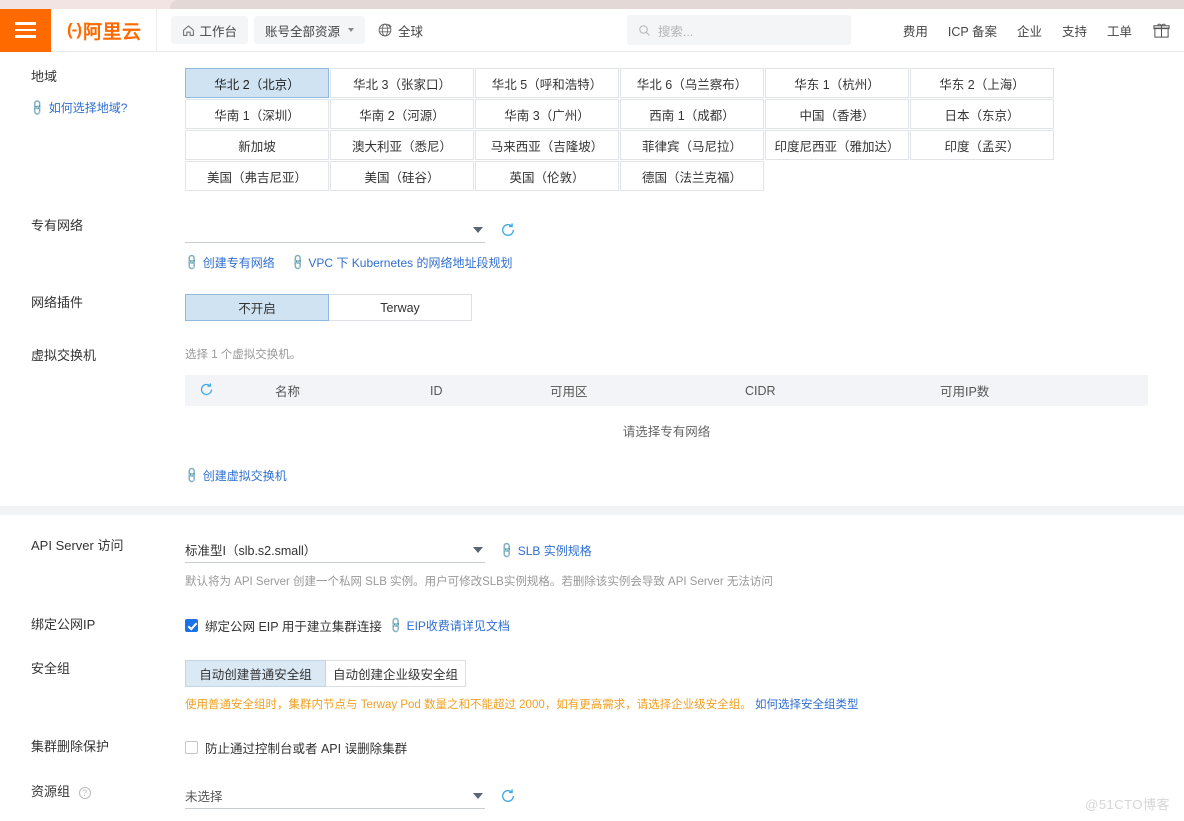 This screenshot has width=1184, height=821. What do you see at coordinates (982, 83) in the screenshot?
I see `region-cell: 华东 2（上海）` at bounding box center [982, 83].